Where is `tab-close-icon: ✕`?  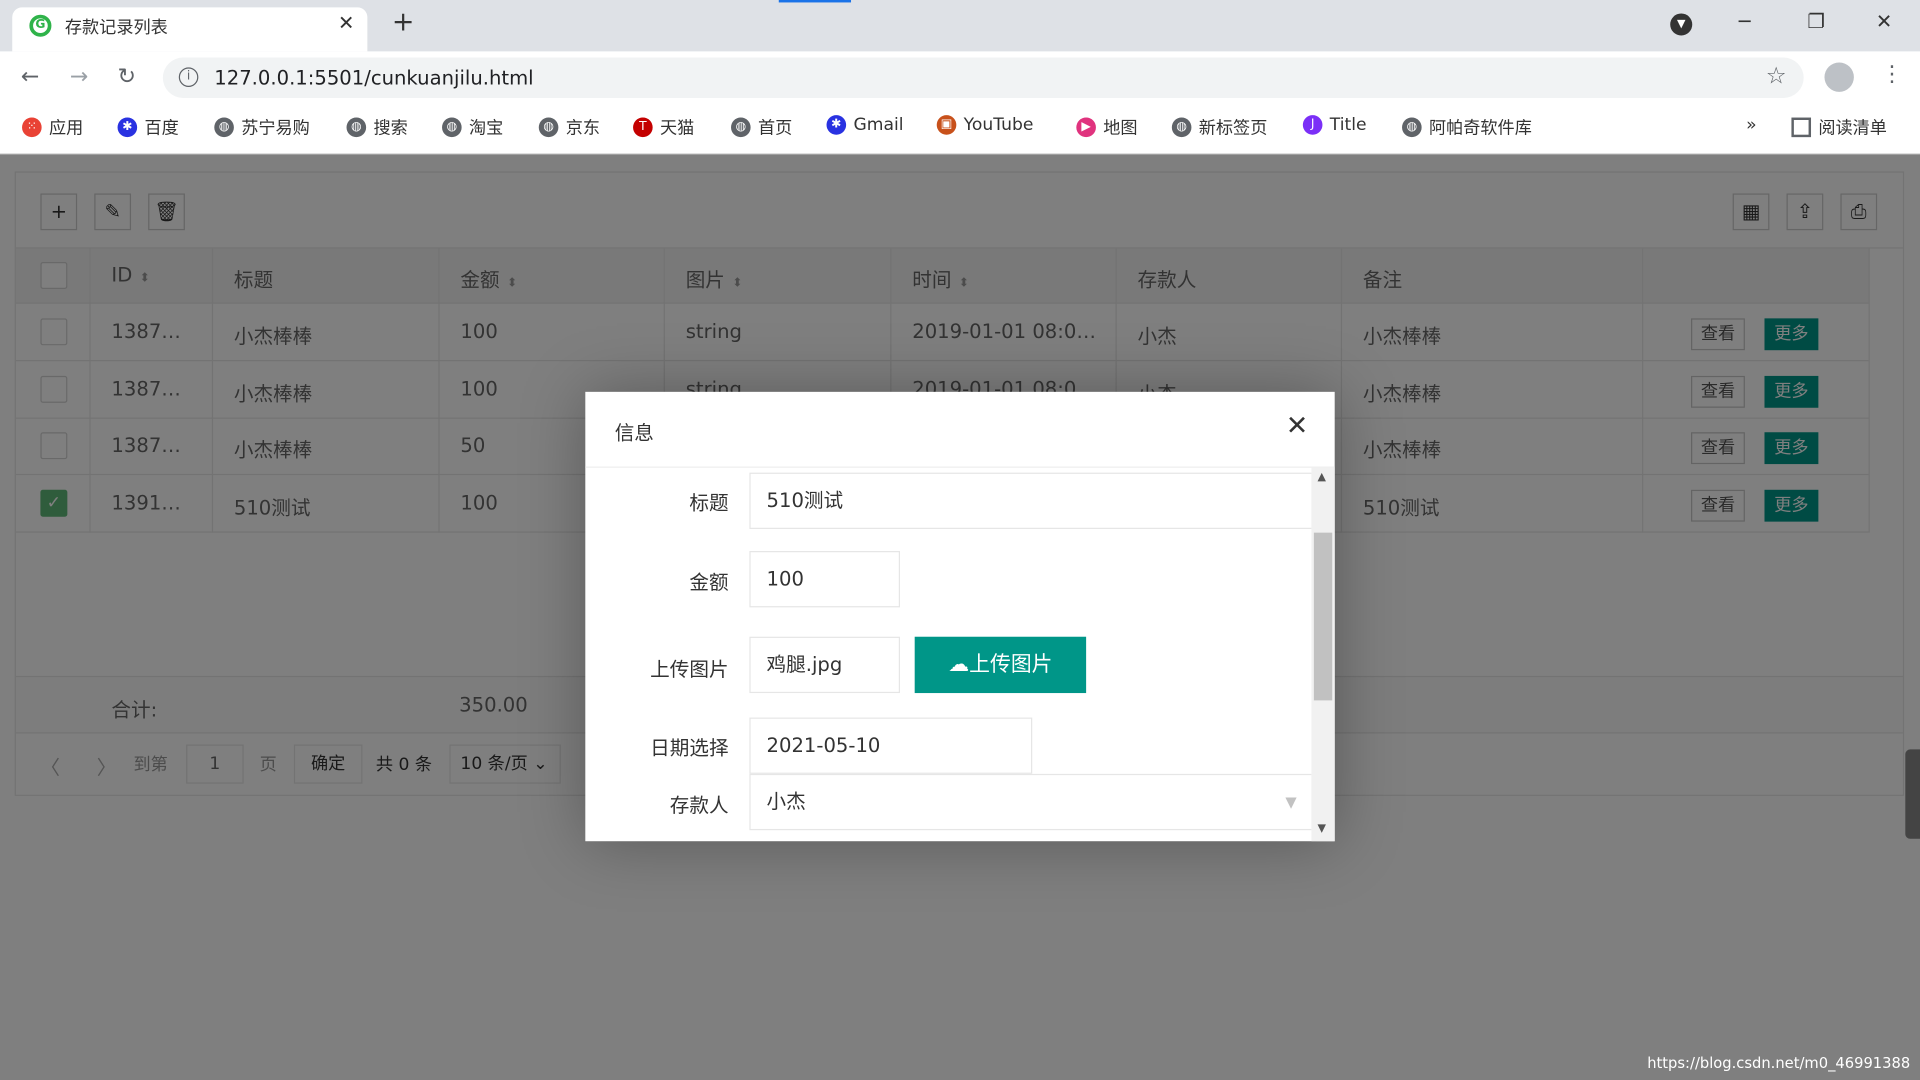
tab-close-icon: ✕ is located at coordinates (346, 22).